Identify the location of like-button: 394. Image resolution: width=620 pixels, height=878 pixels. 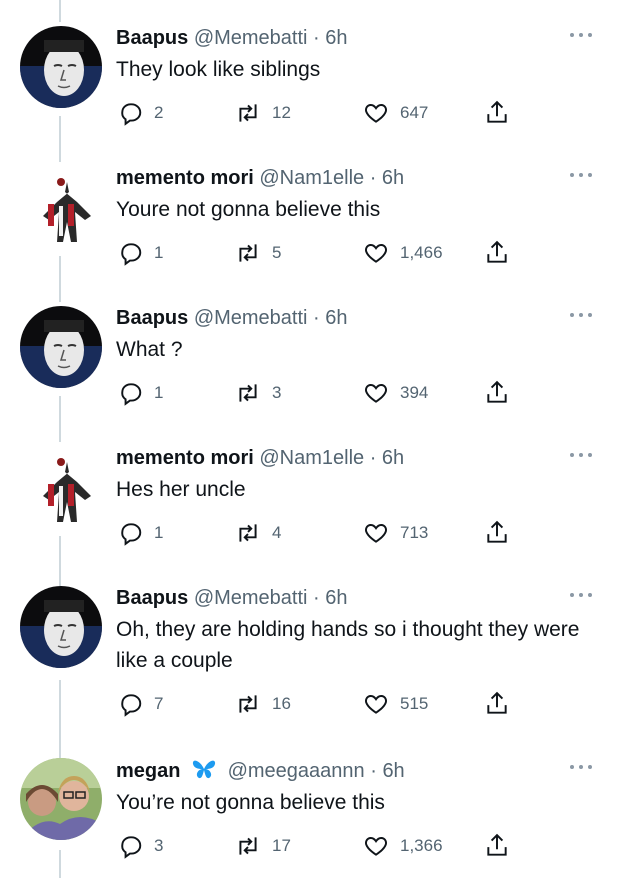
(395, 393).